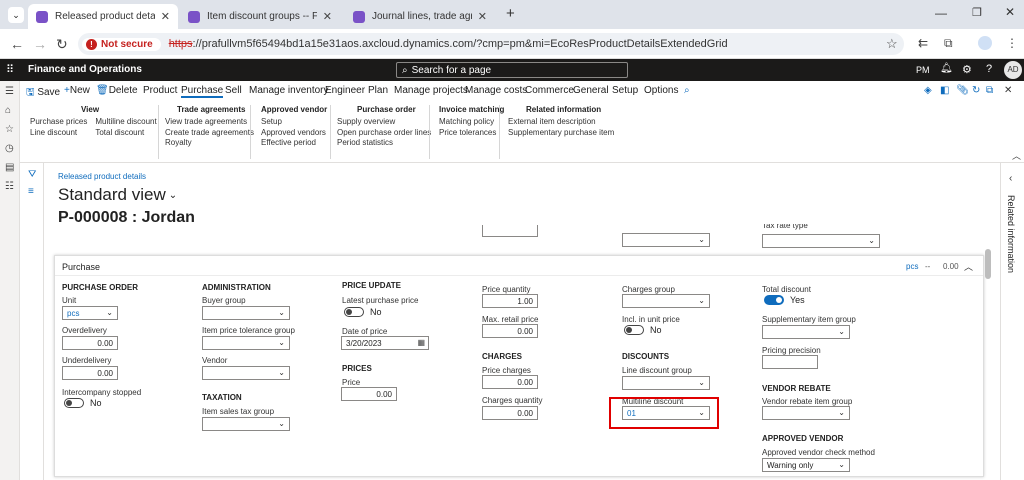 This screenshot has height=480, width=1024. I want to click on collapse-ribbon-icon: ︿, so click(1016, 155).